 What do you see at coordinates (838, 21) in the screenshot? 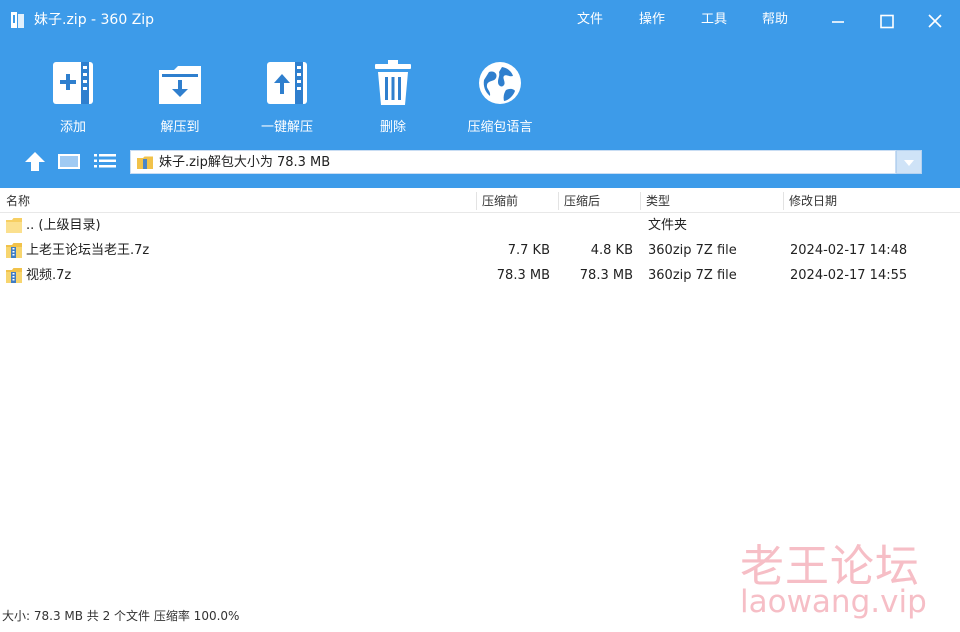
I see `minimize-button` at bounding box center [838, 21].